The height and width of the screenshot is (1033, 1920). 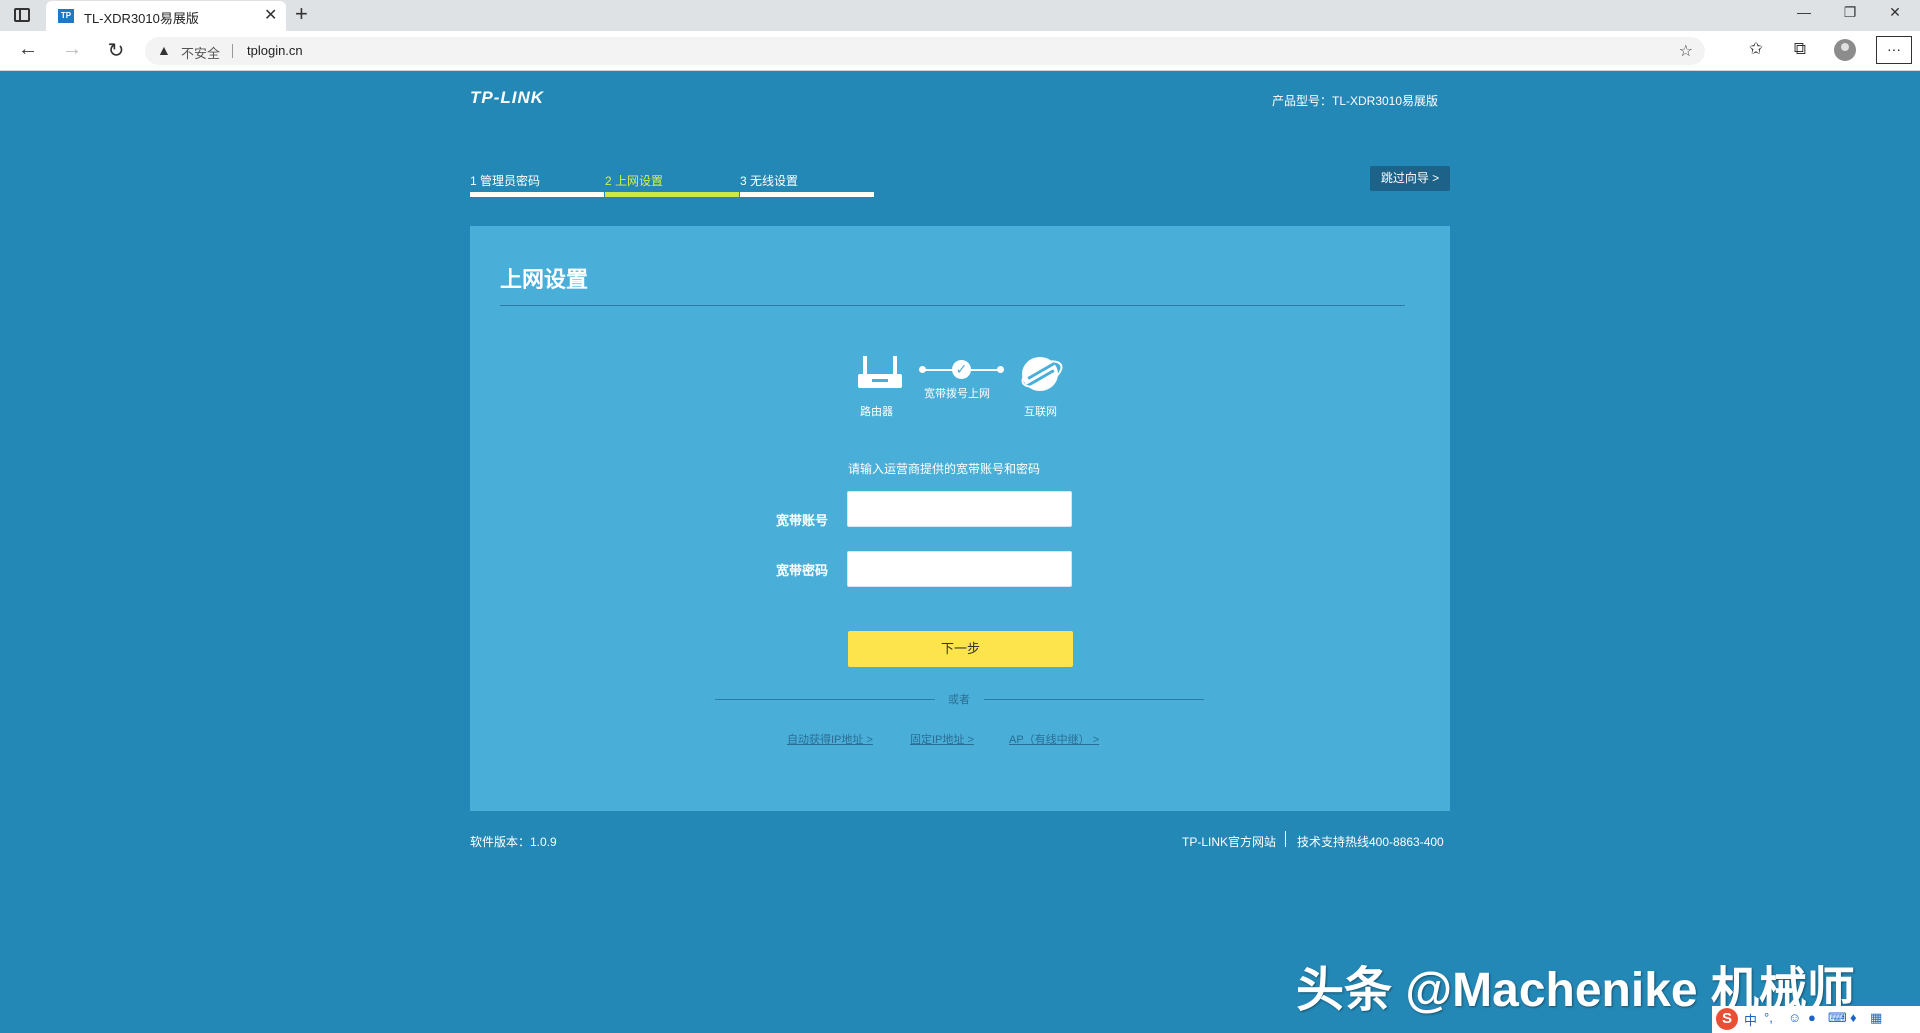 I want to click on refresh-icon: ↻, so click(x=116, y=50).